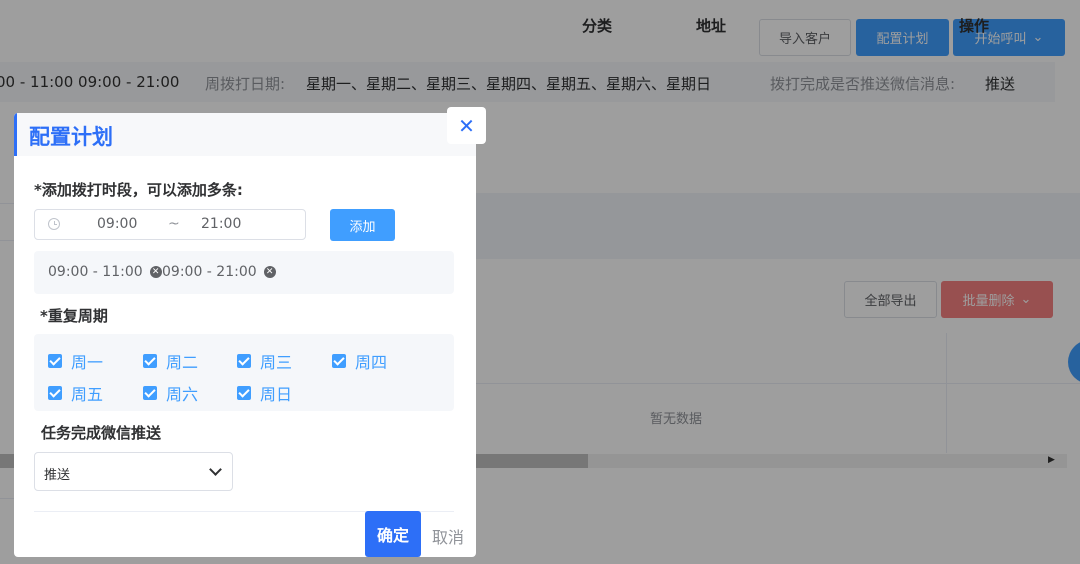 This screenshot has width=1080, height=564. I want to click on weekday-checkbox-tue: 周二, so click(170, 361).